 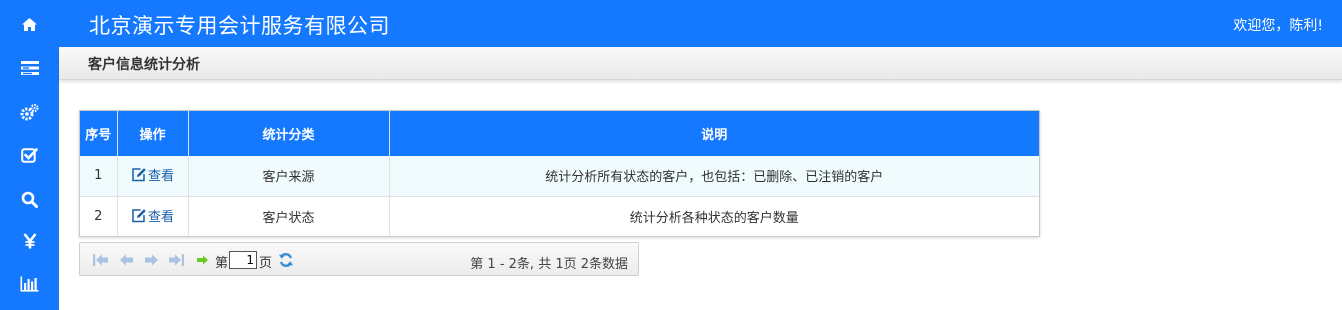 I want to click on yen-icon, so click(x=29, y=241).